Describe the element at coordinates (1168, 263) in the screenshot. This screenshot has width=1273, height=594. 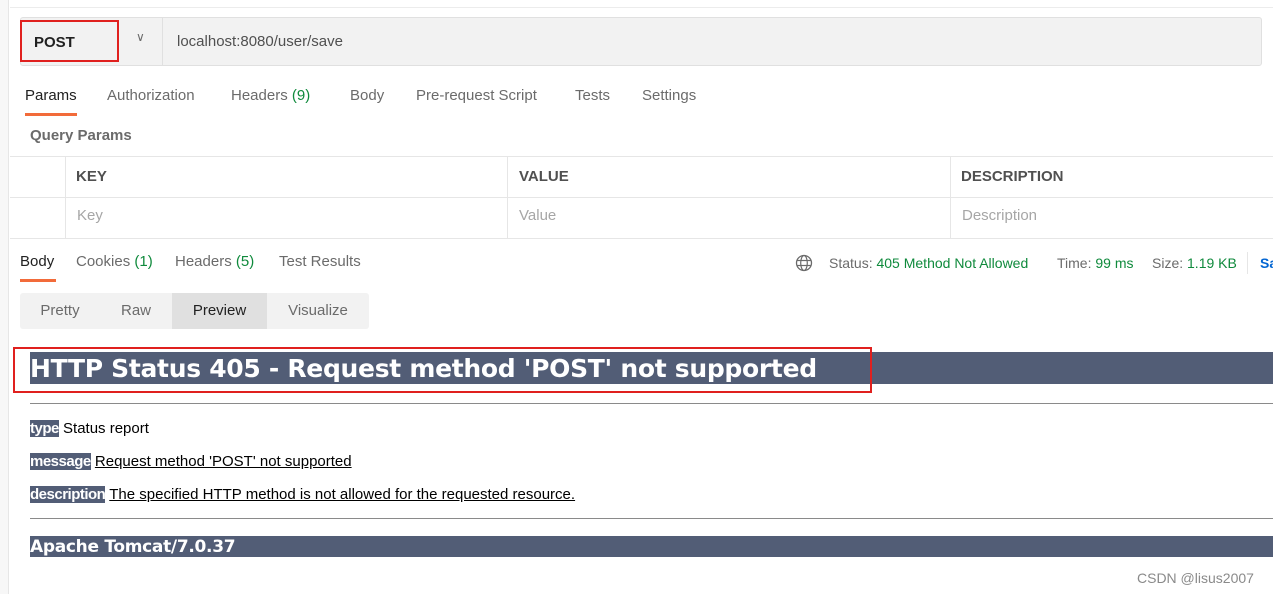
I see `size-label: Size:` at that location.